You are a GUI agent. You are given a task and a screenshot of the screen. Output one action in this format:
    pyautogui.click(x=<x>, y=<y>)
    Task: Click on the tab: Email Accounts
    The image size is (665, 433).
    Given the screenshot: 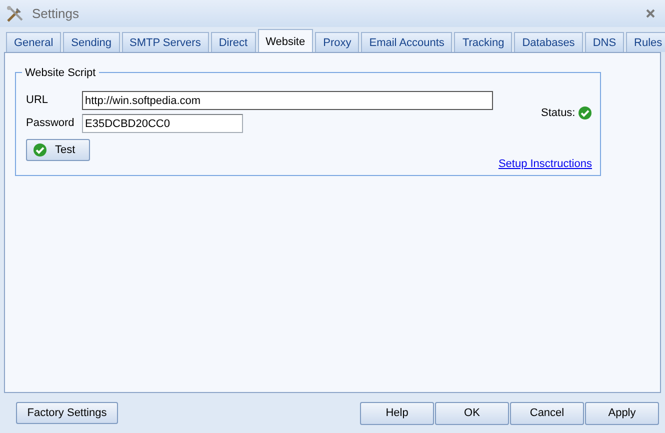 What is the action you would take?
    pyautogui.click(x=406, y=42)
    